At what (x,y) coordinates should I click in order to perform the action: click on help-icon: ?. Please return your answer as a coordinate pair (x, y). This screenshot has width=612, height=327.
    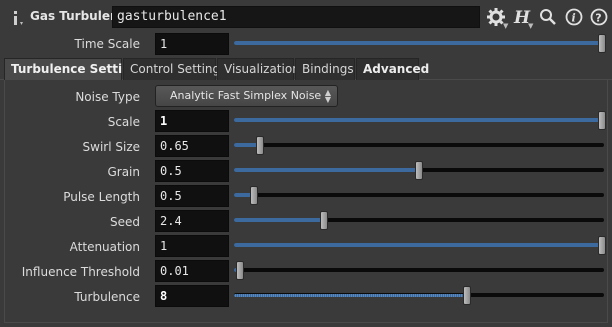
    Looking at the image, I should click on (599, 17).